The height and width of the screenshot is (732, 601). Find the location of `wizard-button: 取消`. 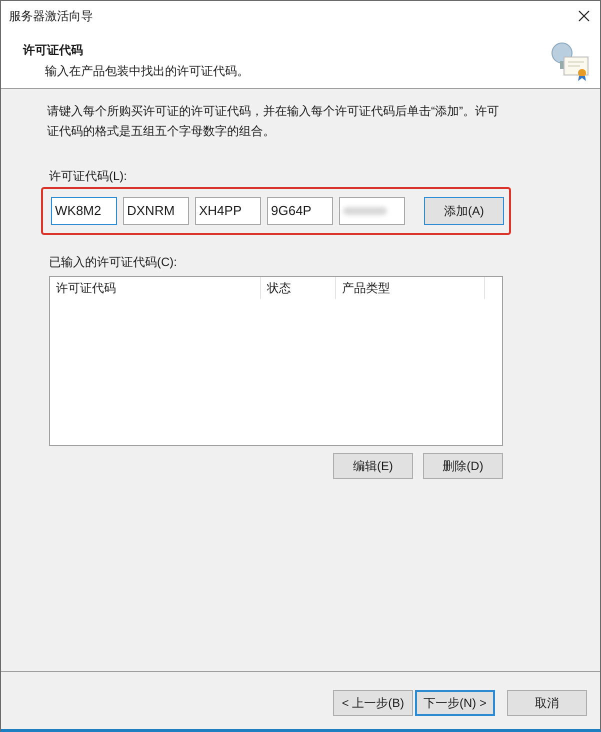

wizard-button: 取消 is located at coordinates (547, 703).